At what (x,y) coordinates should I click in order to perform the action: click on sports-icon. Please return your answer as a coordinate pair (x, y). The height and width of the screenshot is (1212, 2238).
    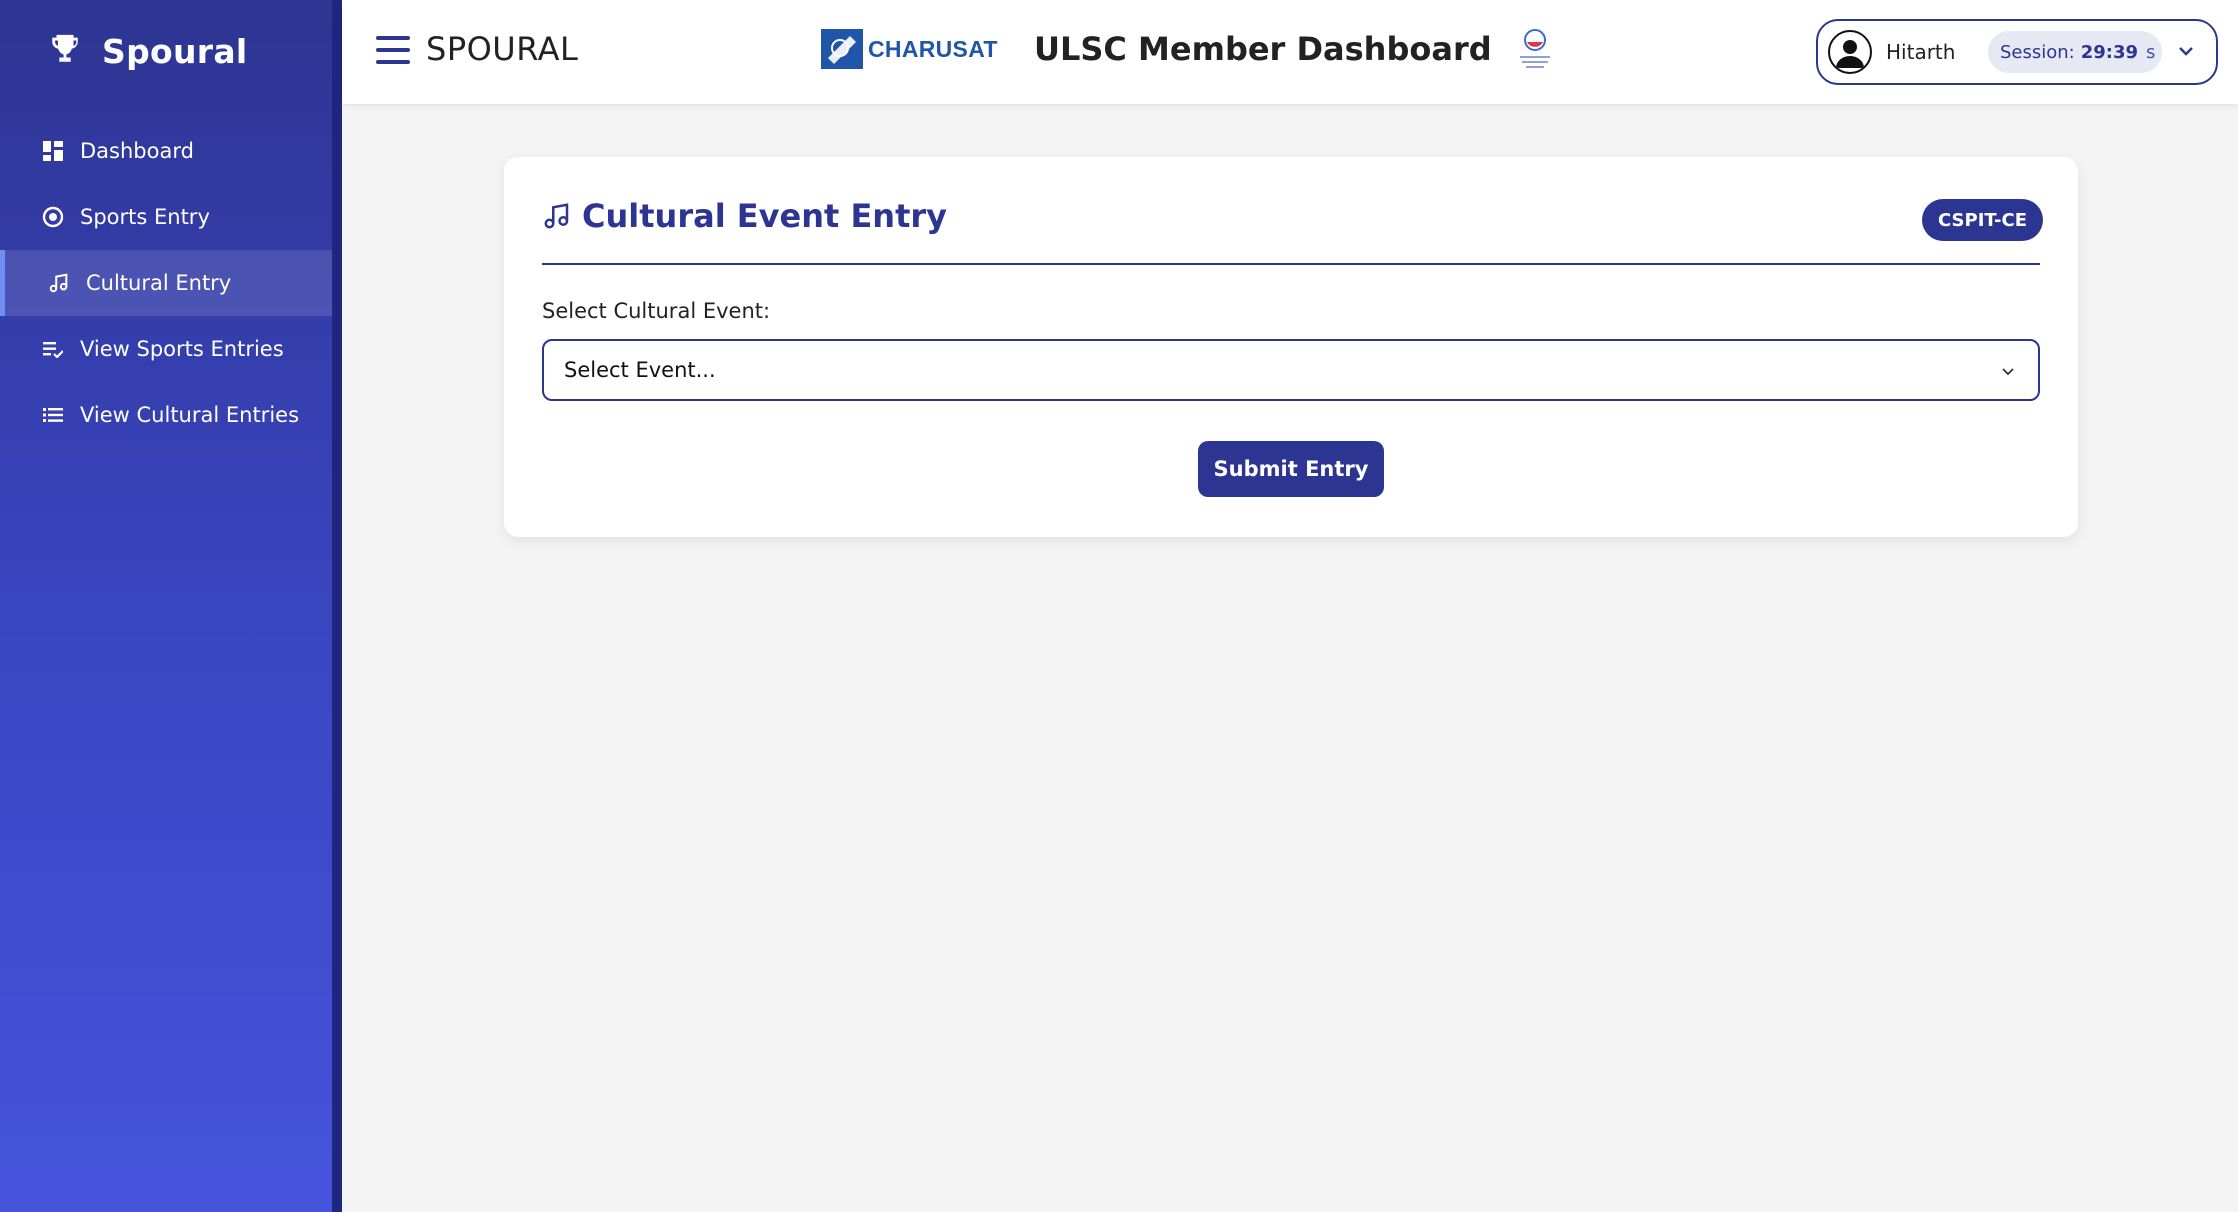
    Looking at the image, I should click on (53, 217).